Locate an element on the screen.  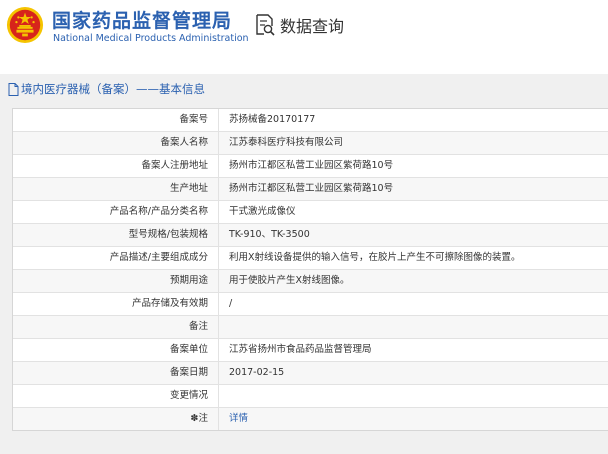
row-label: 备案人注册地址 is located at coordinates (116, 166).